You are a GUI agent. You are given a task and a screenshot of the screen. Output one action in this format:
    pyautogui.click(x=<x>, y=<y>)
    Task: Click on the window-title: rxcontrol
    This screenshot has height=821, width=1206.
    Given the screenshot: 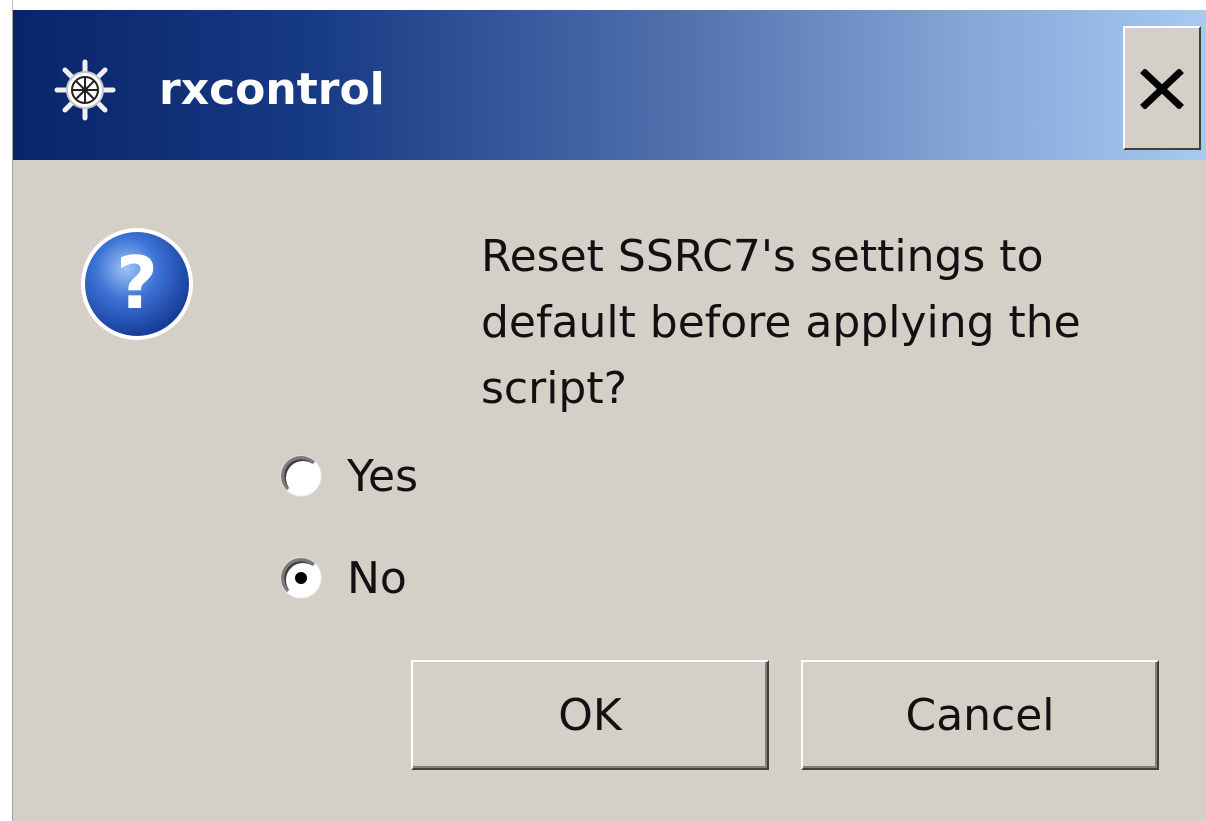 What is the action you would take?
    pyautogui.click(x=272, y=89)
    